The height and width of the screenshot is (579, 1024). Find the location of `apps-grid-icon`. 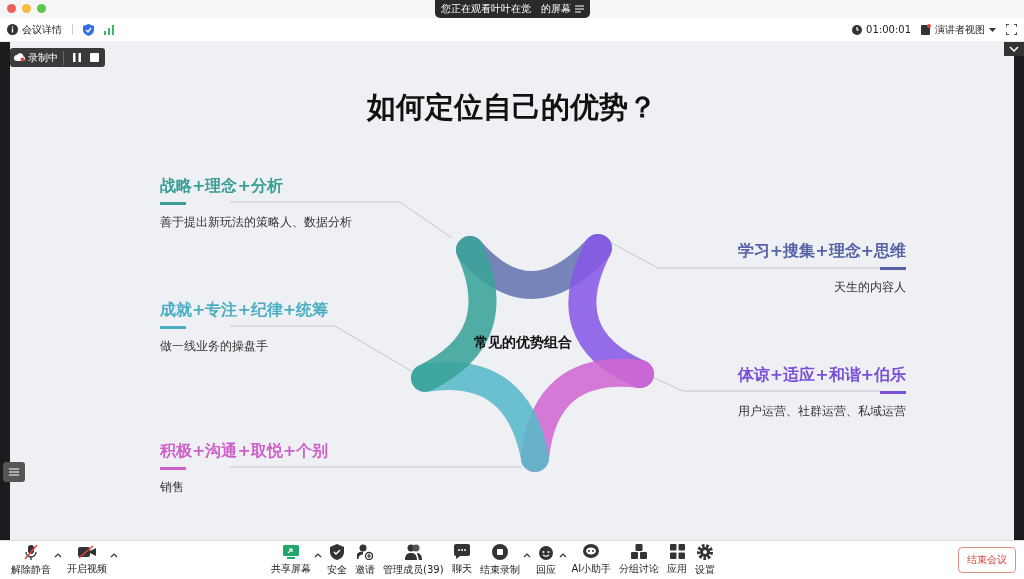

apps-grid-icon is located at coordinates (677, 551).